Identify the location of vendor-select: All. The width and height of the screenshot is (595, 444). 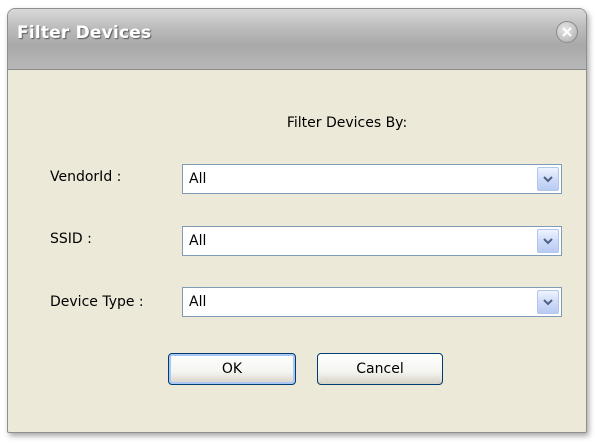
(372, 179).